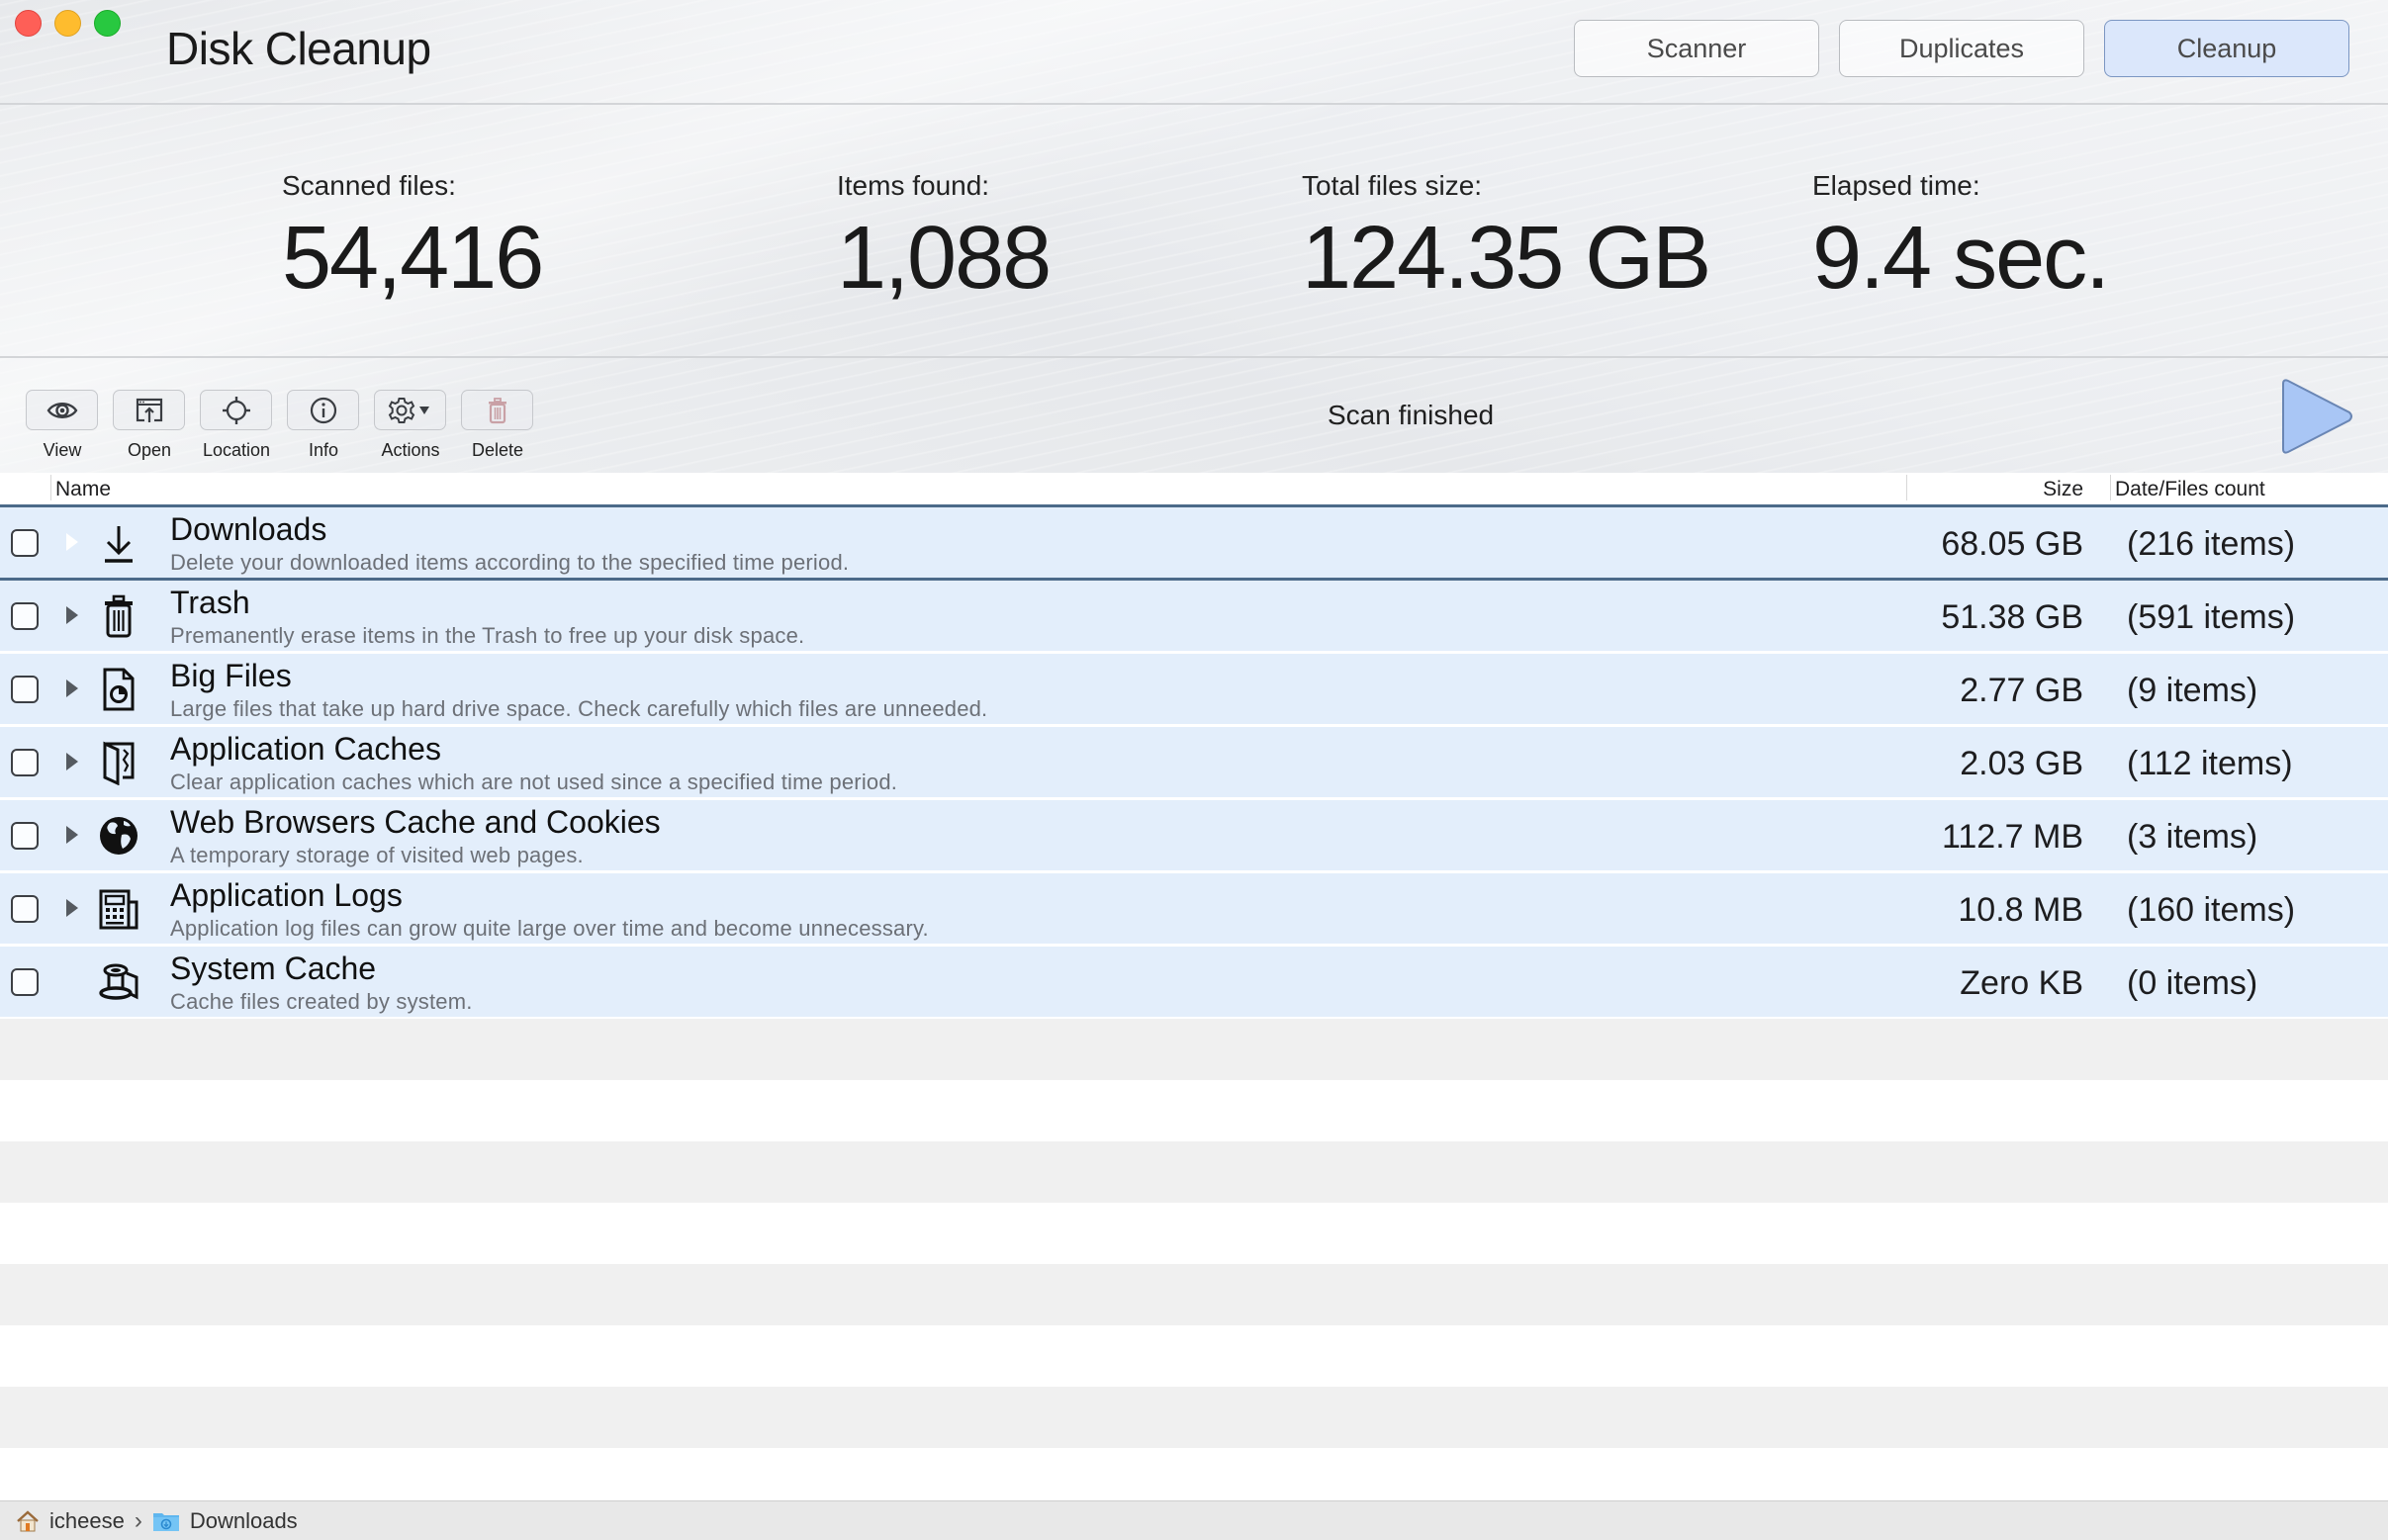 The width and height of the screenshot is (2388, 1540). Describe the element at coordinates (273, 968) in the screenshot. I see `row-title: System Cache` at that location.